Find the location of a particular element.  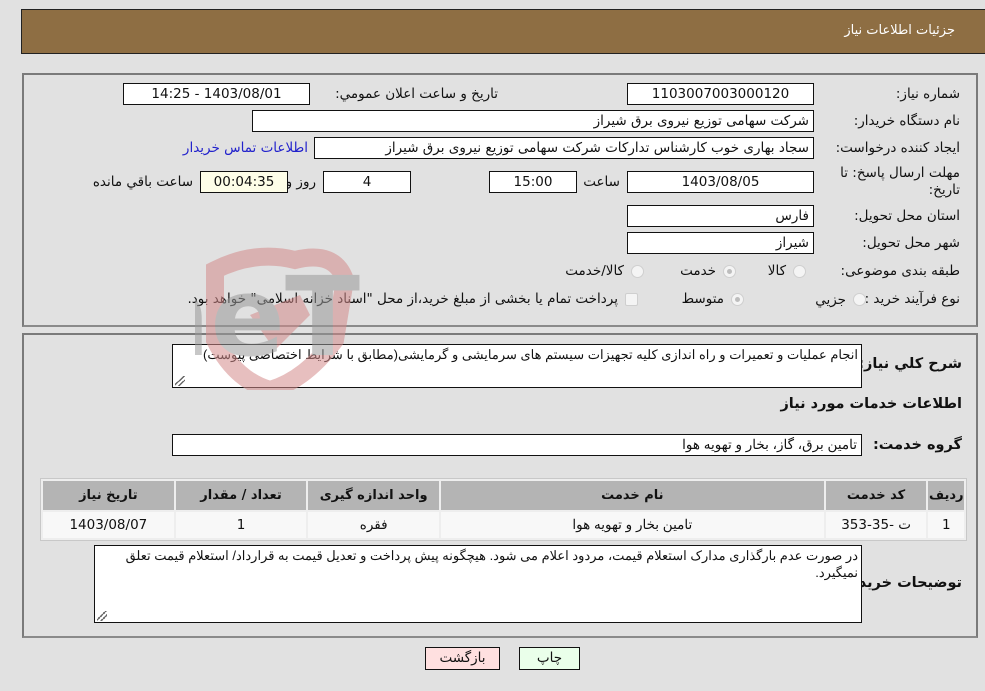

city-label: شهر محل تحویل: is located at coordinates (911, 243).